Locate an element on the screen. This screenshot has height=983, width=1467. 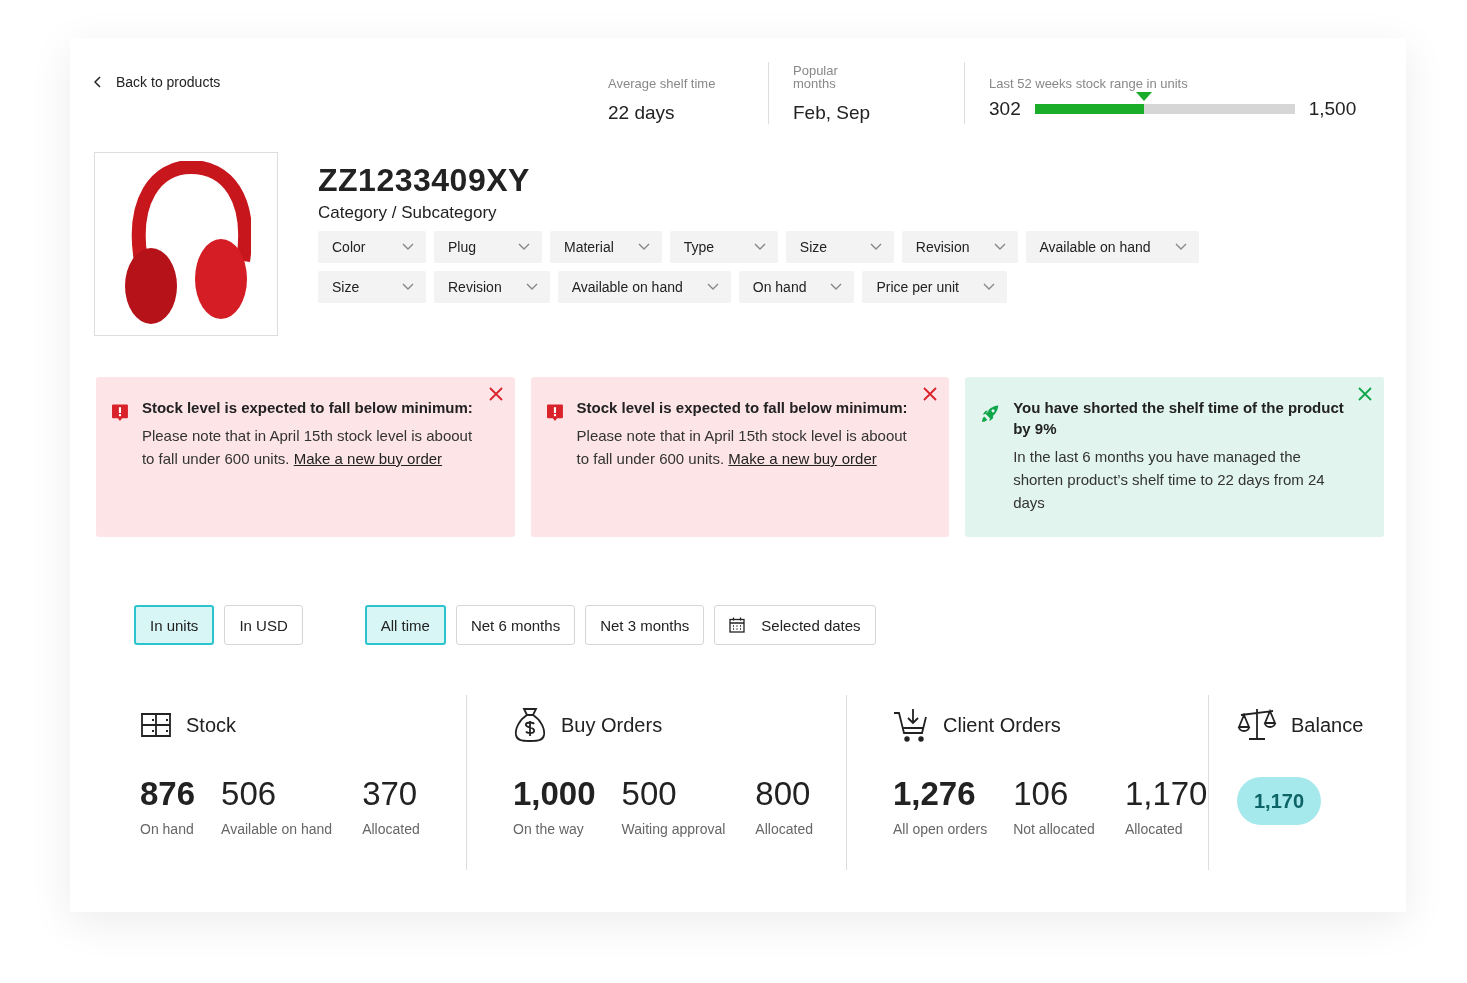
metric-label: Last 52 weeks stock range in units is located at coordinates (1089, 82).